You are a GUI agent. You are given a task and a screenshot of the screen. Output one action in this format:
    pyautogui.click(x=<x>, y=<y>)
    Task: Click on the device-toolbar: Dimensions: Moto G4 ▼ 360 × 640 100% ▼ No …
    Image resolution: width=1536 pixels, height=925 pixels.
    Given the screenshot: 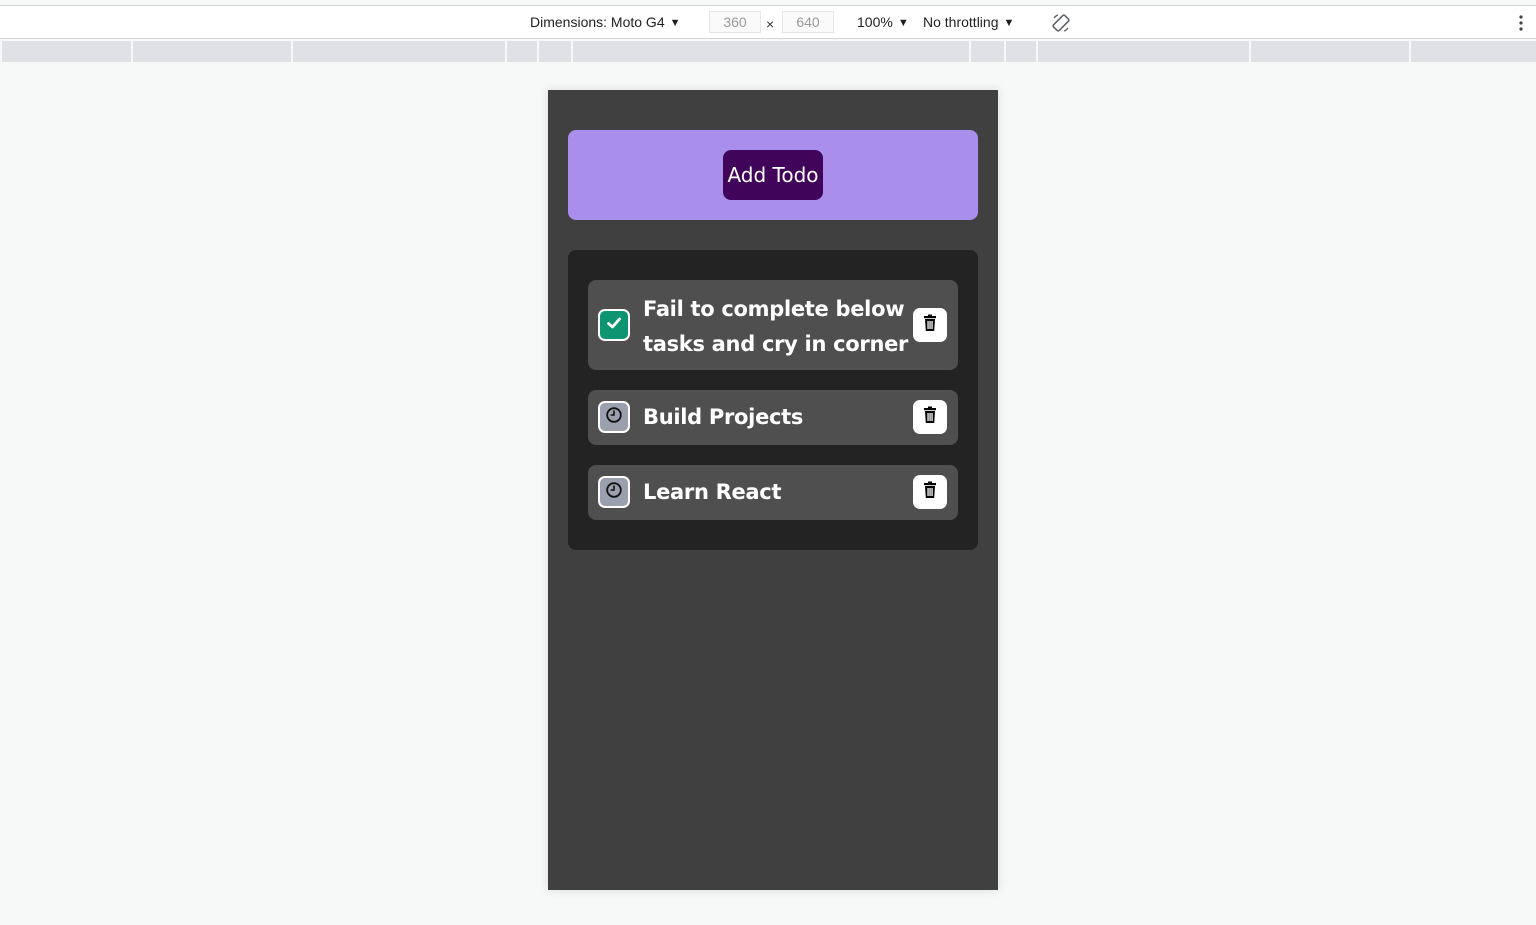 What is the action you would take?
    pyautogui.click(x=768, y=22)
    